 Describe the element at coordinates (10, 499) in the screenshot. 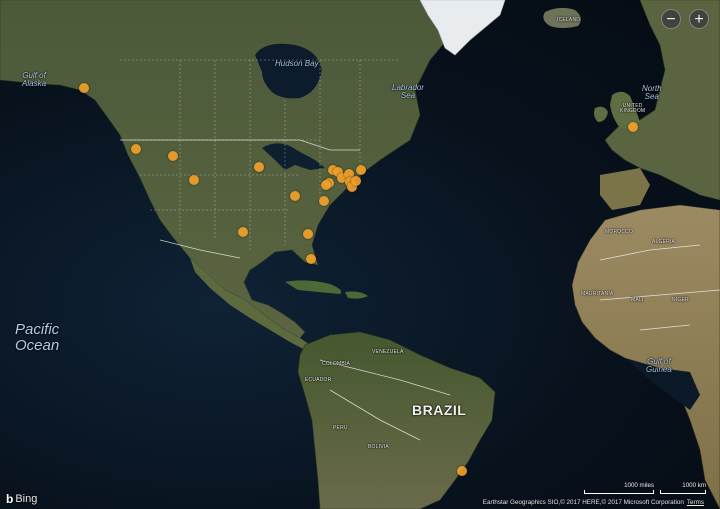

I see `bing-logo-icon: b` at that location.